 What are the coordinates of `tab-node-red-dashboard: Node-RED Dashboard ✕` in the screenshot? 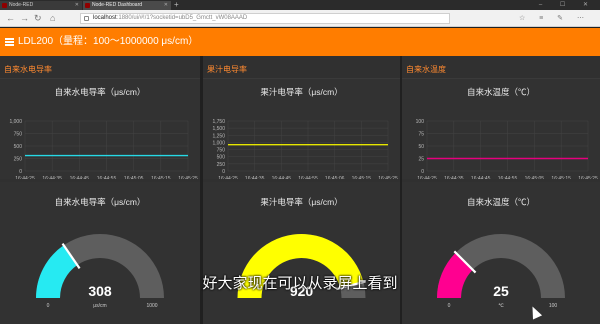 It's located at (127, 5).